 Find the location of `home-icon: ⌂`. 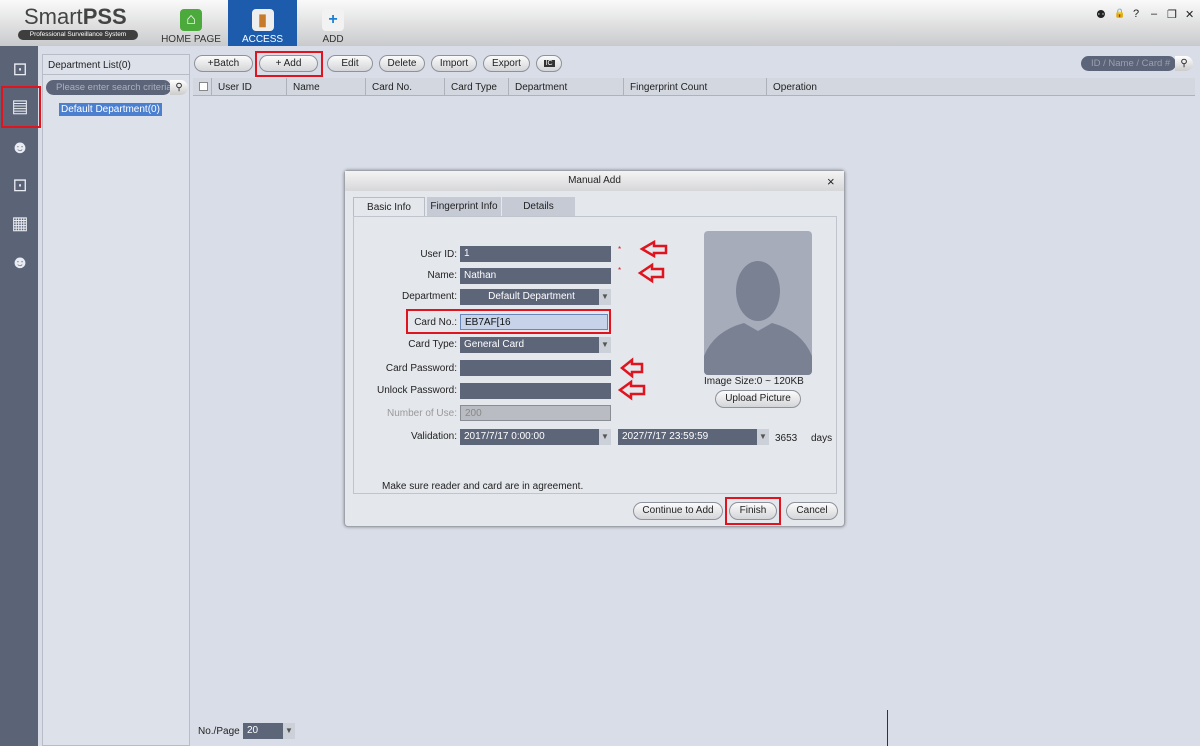

home-icon: ⌂ is located at coordinates (191, 20).